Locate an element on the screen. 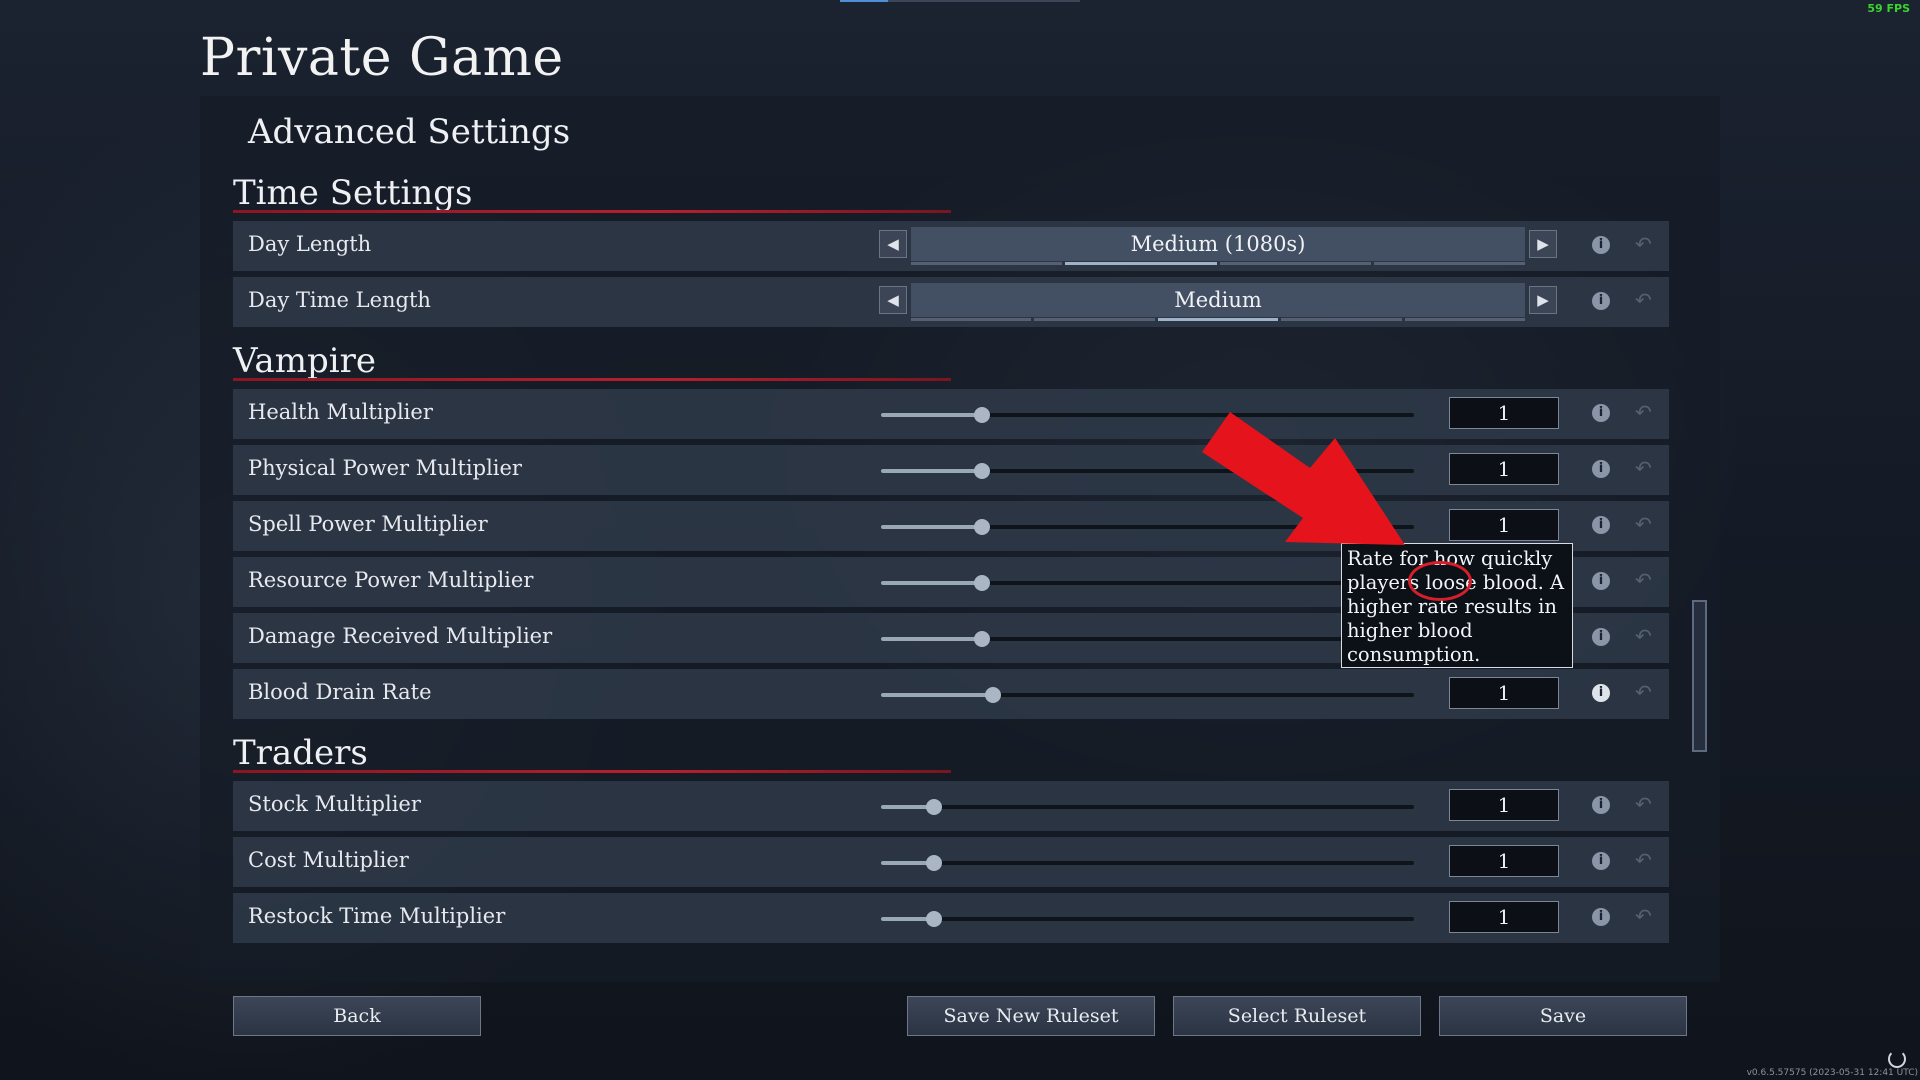 The height and width of the screenshot is (1080, 1920). setting-row-cost-multiplier: Cost Multiplier 1 i ↶ is located at coordinates (951, 862).